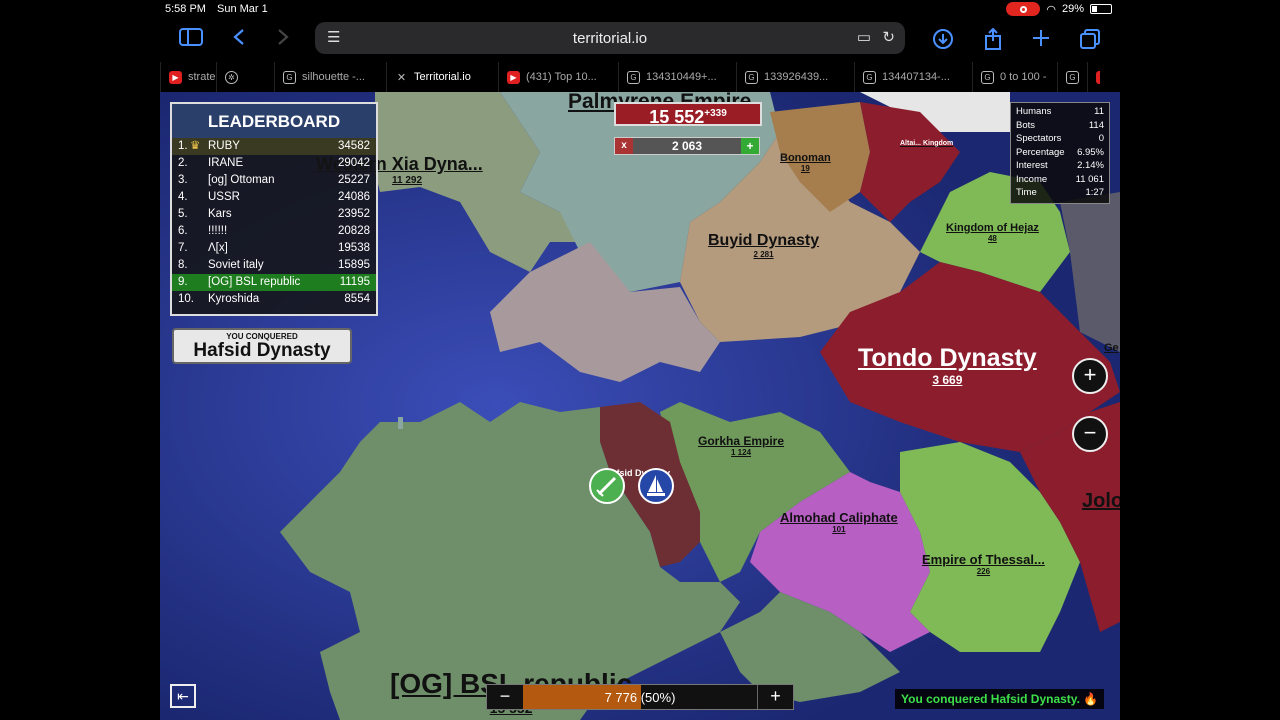 The width and height of the screenshot is (1280, 720). Describe the element at coordinates (354, 214) in the screenshot. I see `leaderboard-score: 23952` at that location.